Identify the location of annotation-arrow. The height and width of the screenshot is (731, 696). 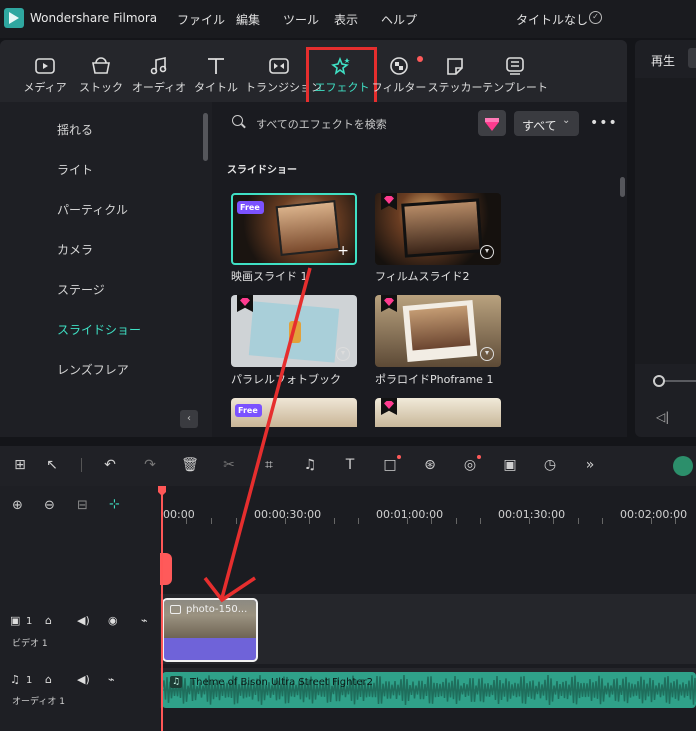
(257, 435).